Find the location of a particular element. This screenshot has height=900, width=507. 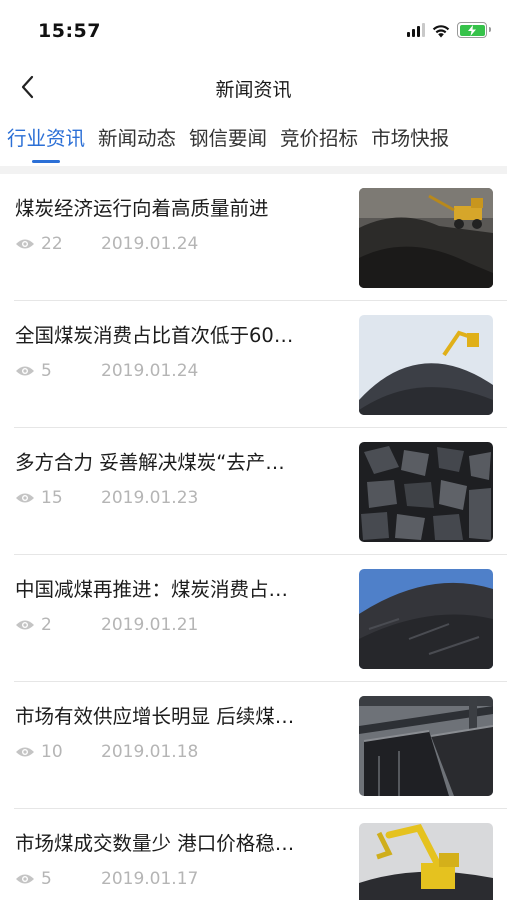

page-title: 新闻资讯 is located at coordinates (253, 90).